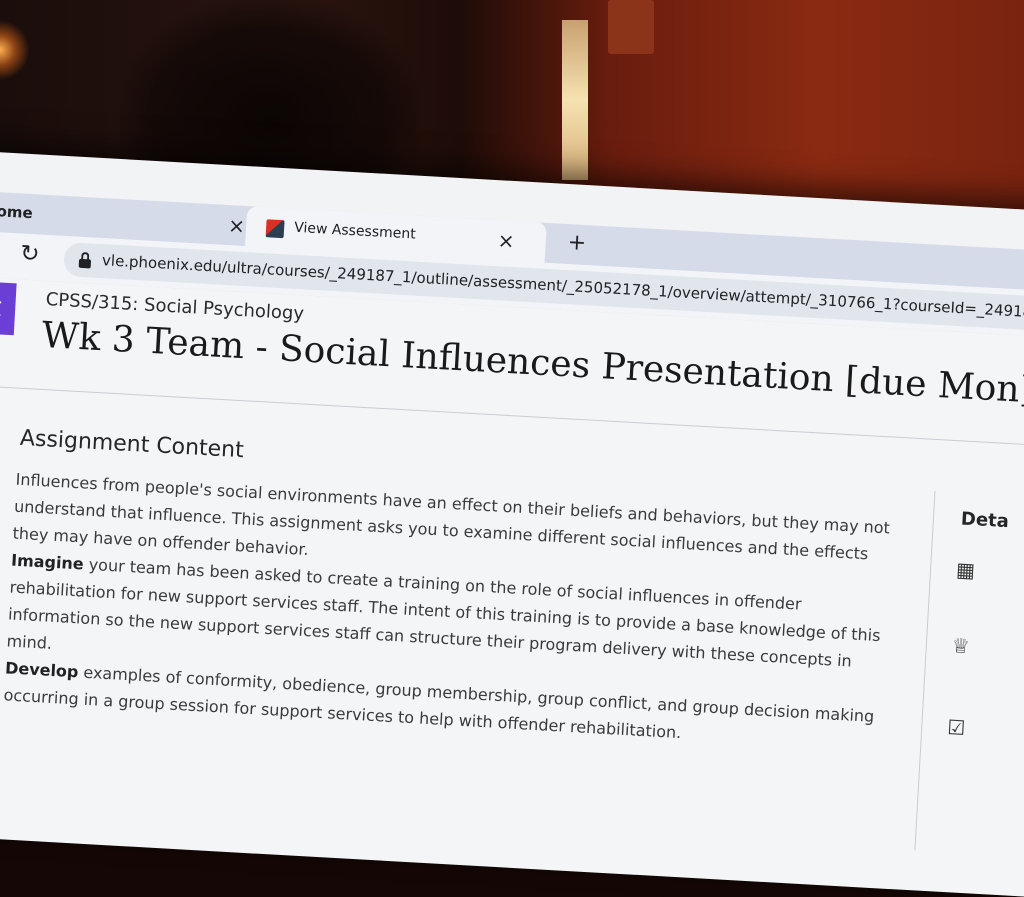 The width and height of the screenshot is (1024, 897). What do you see at coordinates (16, 212) in the screenshot?
I see `tab-previous: ome` at bounding box center [16, 212].